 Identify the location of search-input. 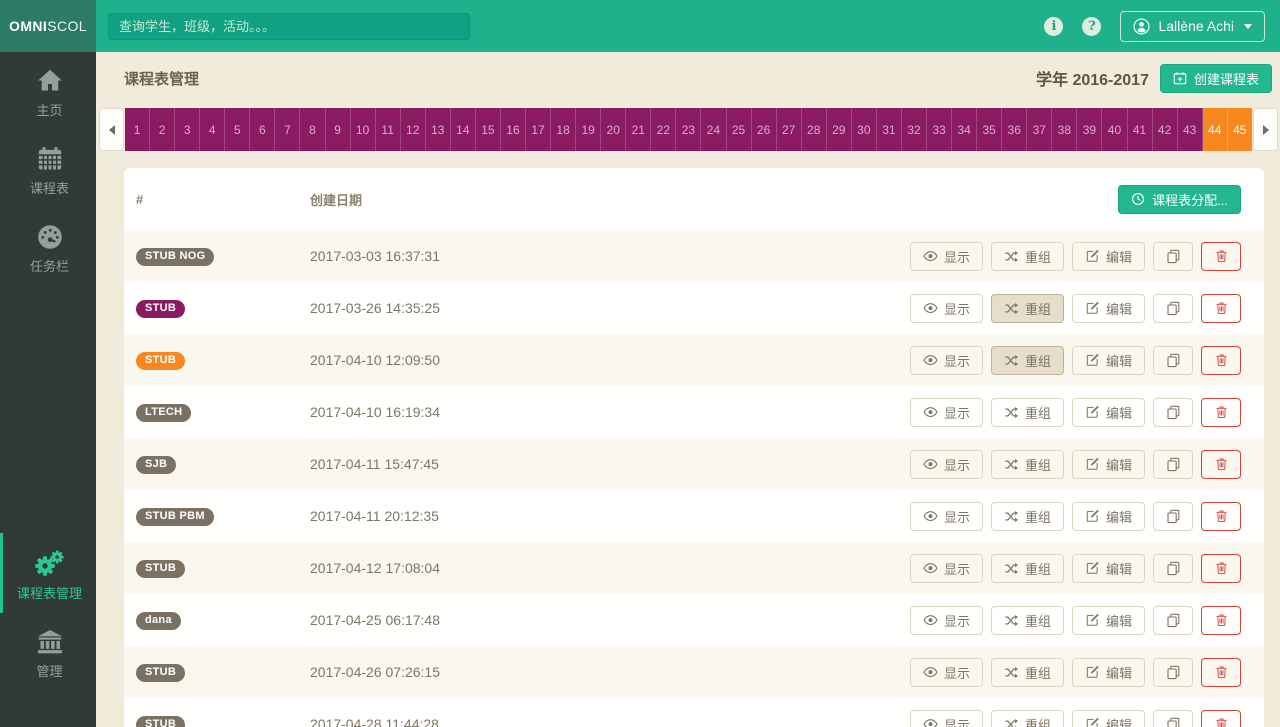
(289, 26).